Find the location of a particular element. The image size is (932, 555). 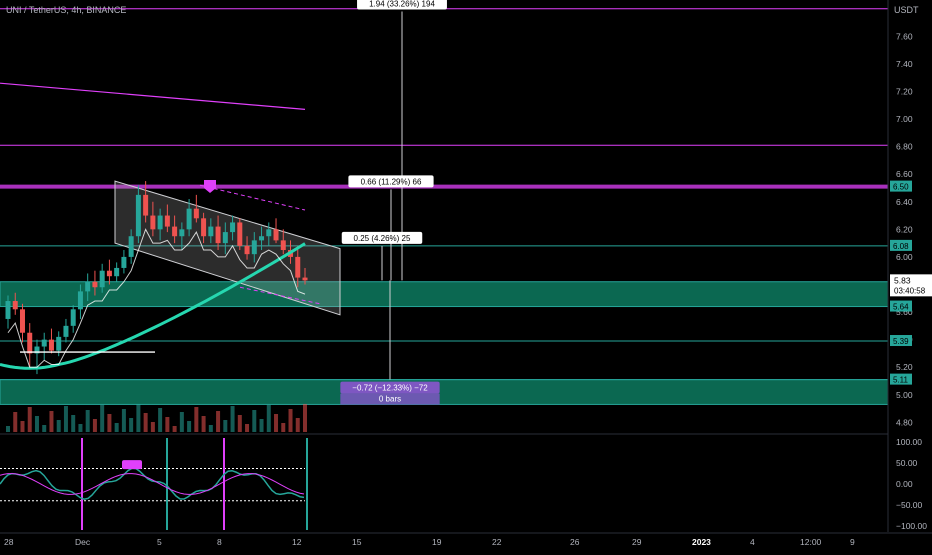

time-tick-label: 4 is located at coordinates (752, 542).